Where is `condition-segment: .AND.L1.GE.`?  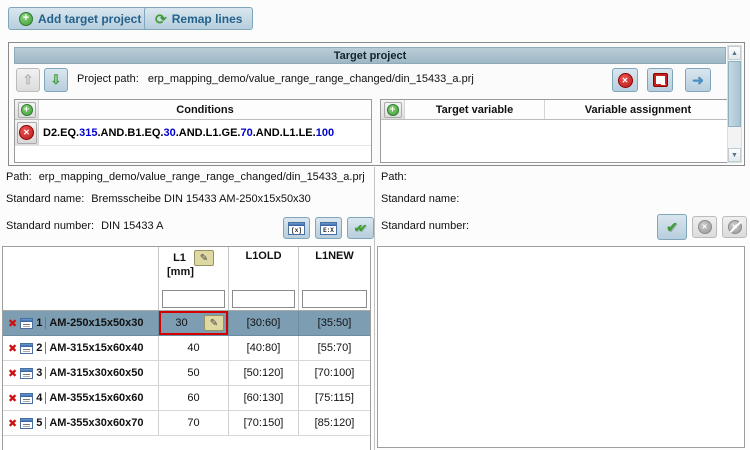 condition-segment: .AND.L1.GE. is located at coordinates (208, 132).